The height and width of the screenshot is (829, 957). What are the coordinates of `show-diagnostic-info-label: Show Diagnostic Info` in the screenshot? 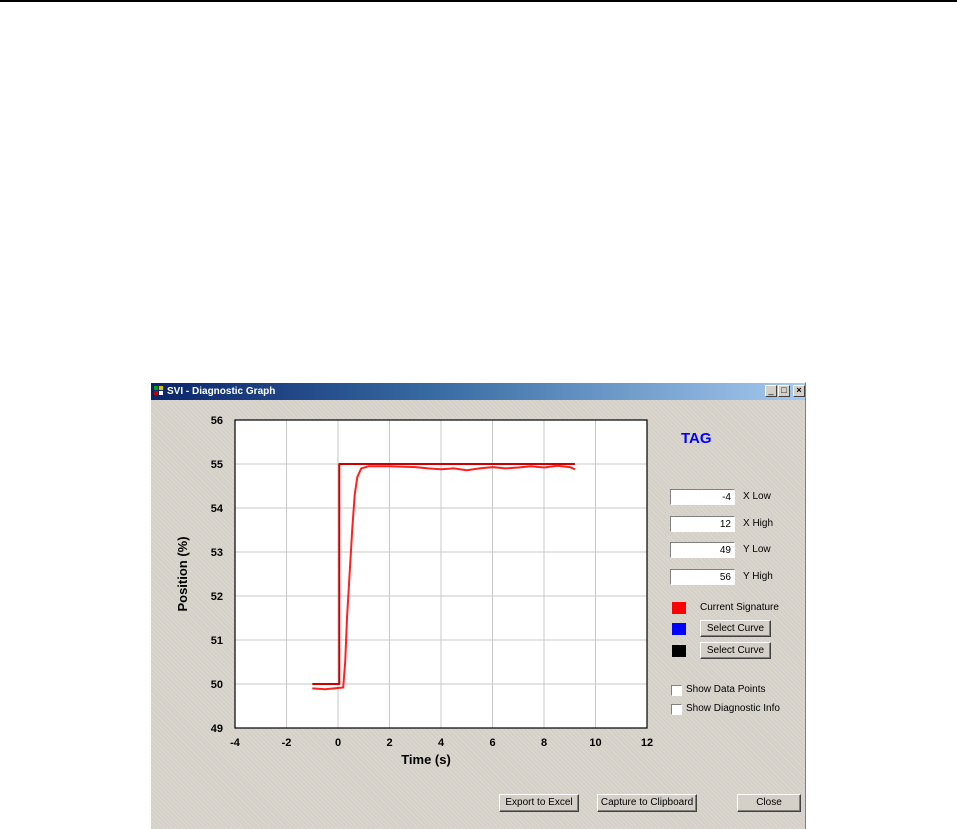 It's located at (733, 708).